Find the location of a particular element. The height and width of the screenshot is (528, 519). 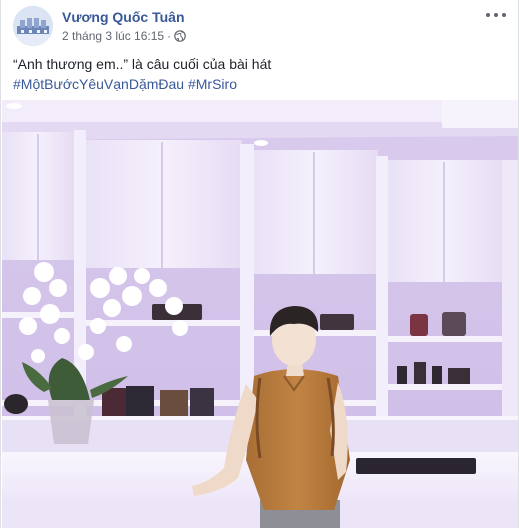

globe-icon is located at coordinates (180, 36).